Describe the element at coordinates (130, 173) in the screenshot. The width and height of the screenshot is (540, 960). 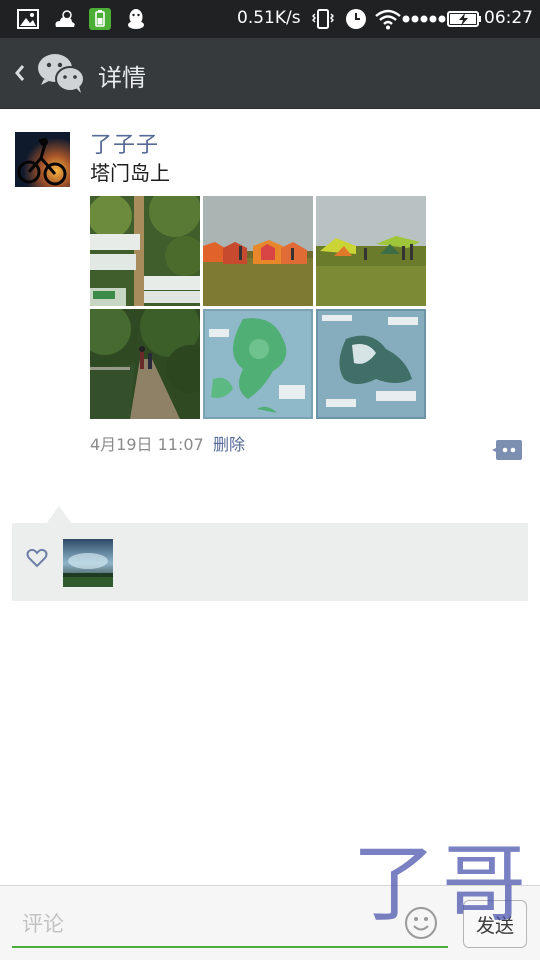
I see `post-text: 塔门岛上` at that location.